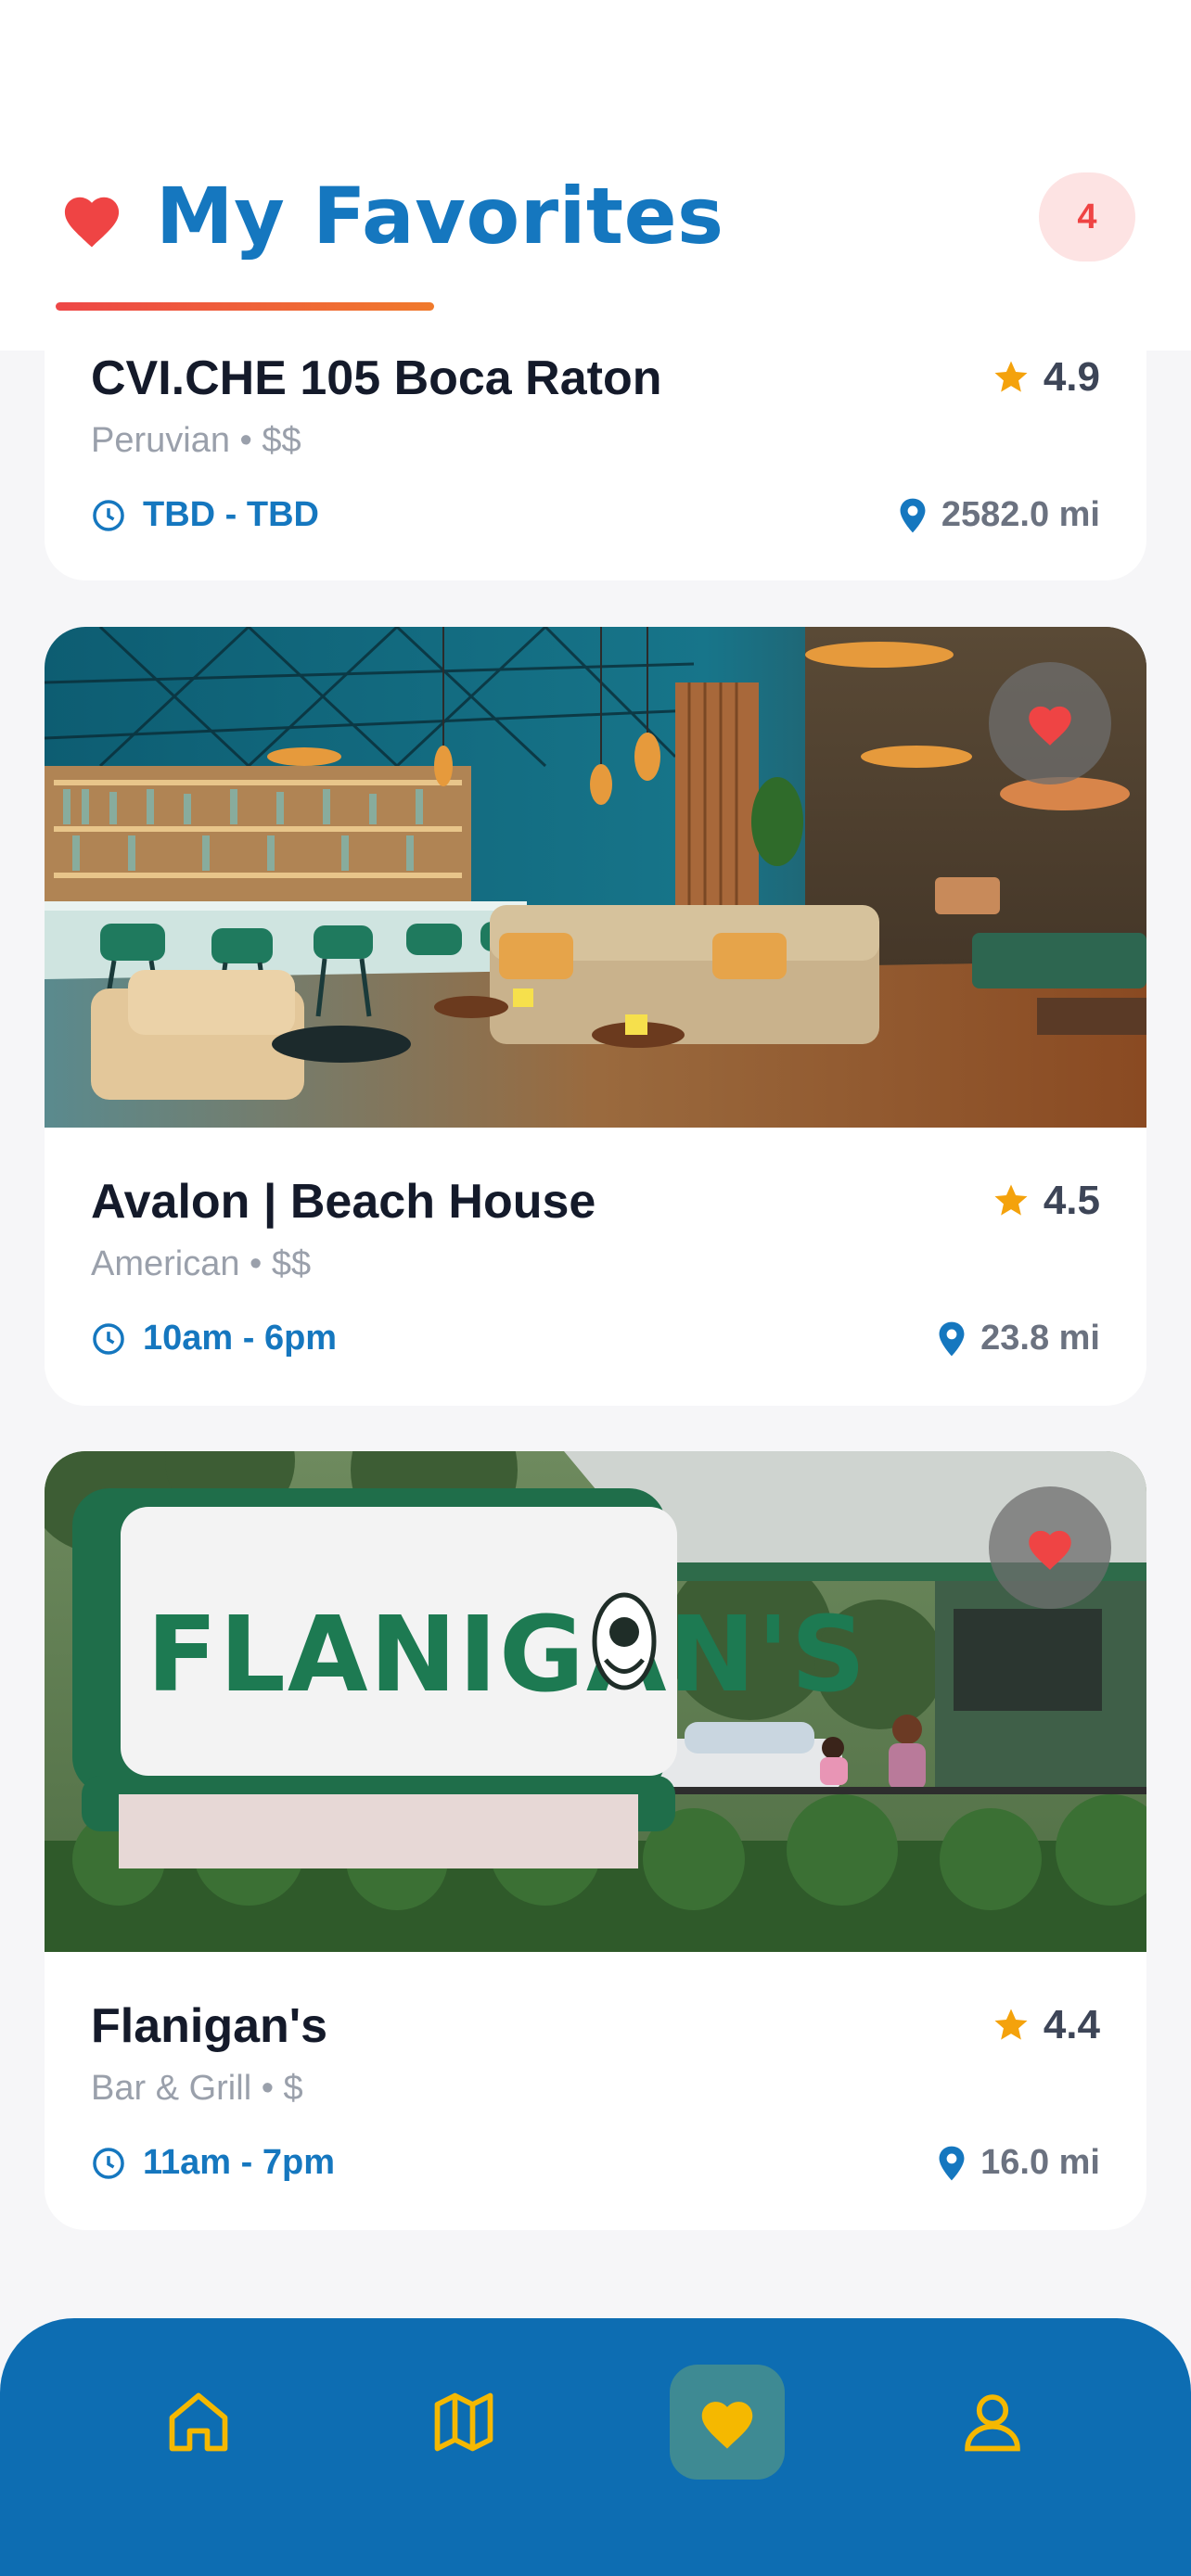 This screenshot has width=1191, height=2576. I want to click on distance-text: 23.8 mi, so click(1040, 1338).